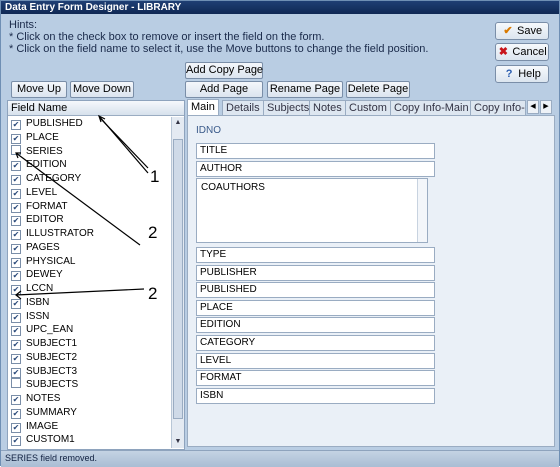  I want to click on field-list-scrollbar: ▲ ▼, so click(177, 282).